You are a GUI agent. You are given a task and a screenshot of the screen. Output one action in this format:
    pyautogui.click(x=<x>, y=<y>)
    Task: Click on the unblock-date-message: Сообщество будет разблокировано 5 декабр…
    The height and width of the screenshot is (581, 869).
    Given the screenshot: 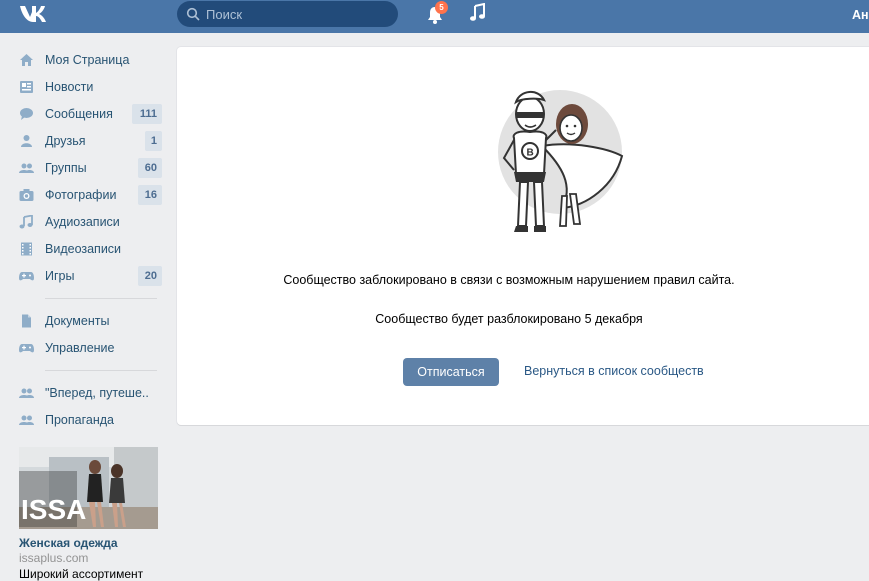 What is the action you would take?
    pyautogui.click(x=509, y=319)
    